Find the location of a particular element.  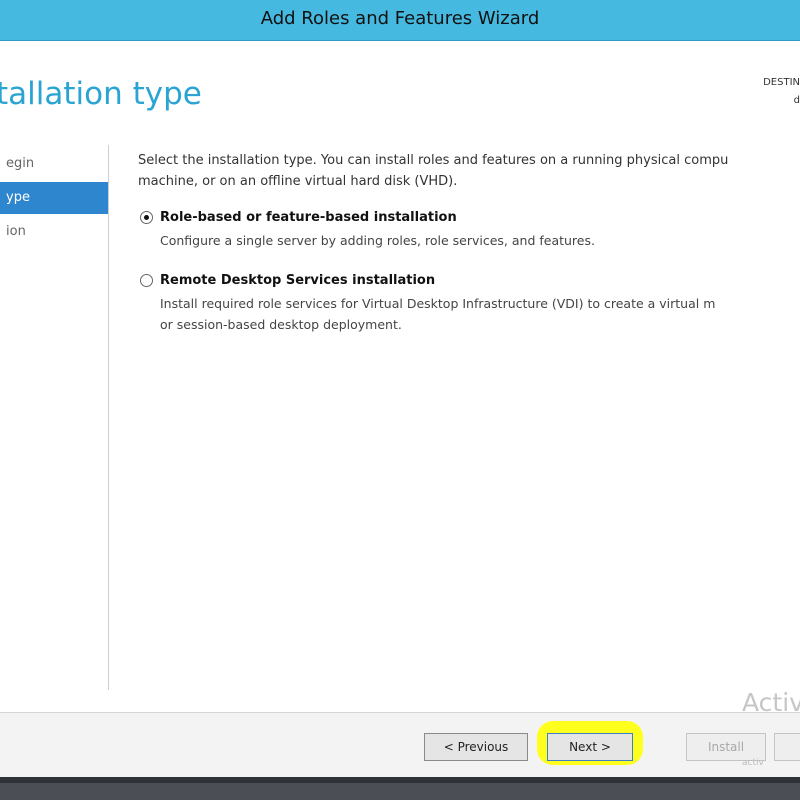

activation-watermark-subtext: activ is located at coordinates (753, 763).